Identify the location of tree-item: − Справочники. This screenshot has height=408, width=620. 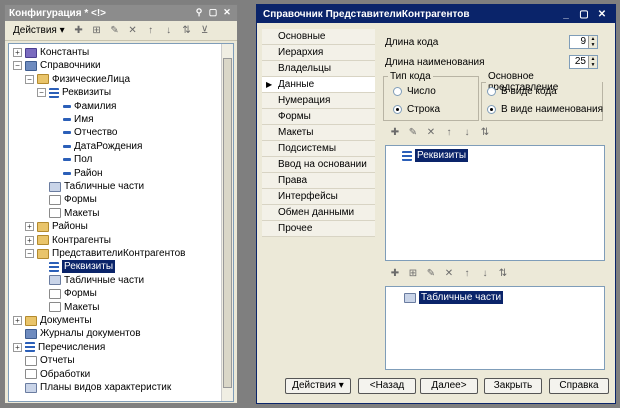
(57, 65).